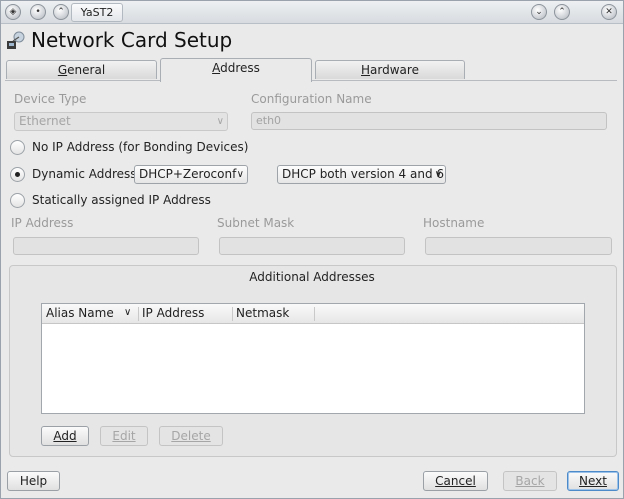 This screenshot has height=499, width=624. I want to click on pin-icon: •, so click(38, 12).